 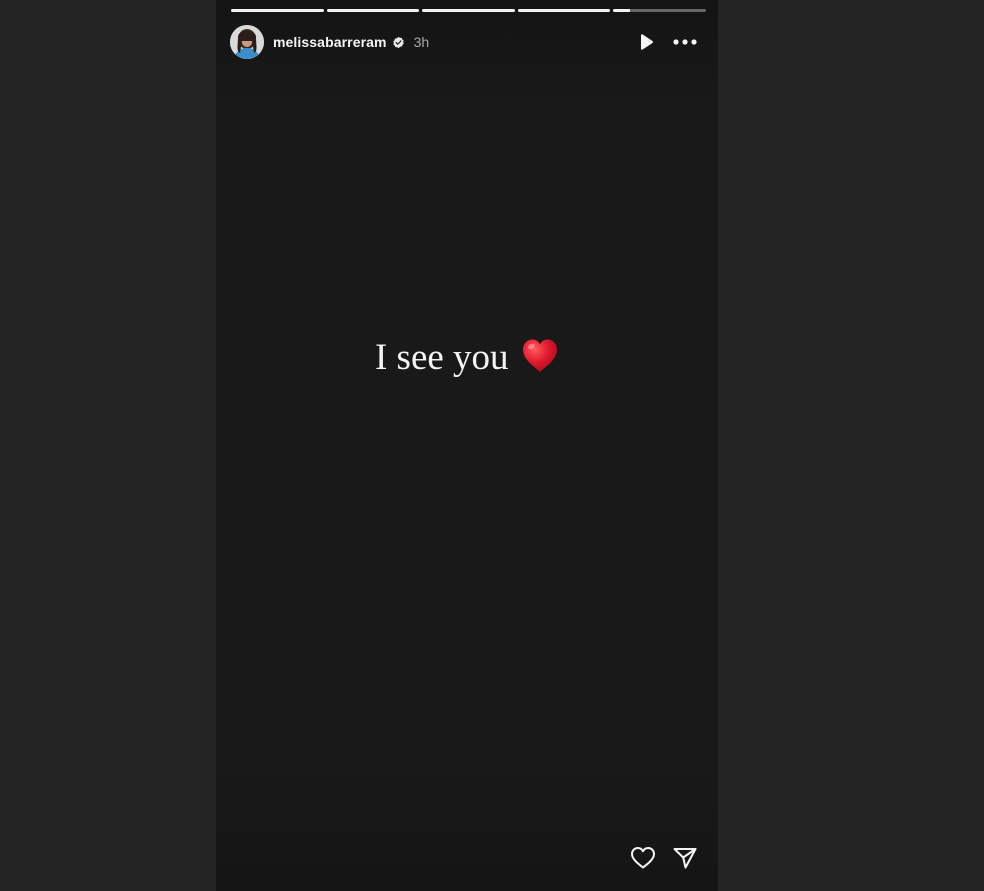 I want to click on story-caption: I see you, so click(x=467, y=357).